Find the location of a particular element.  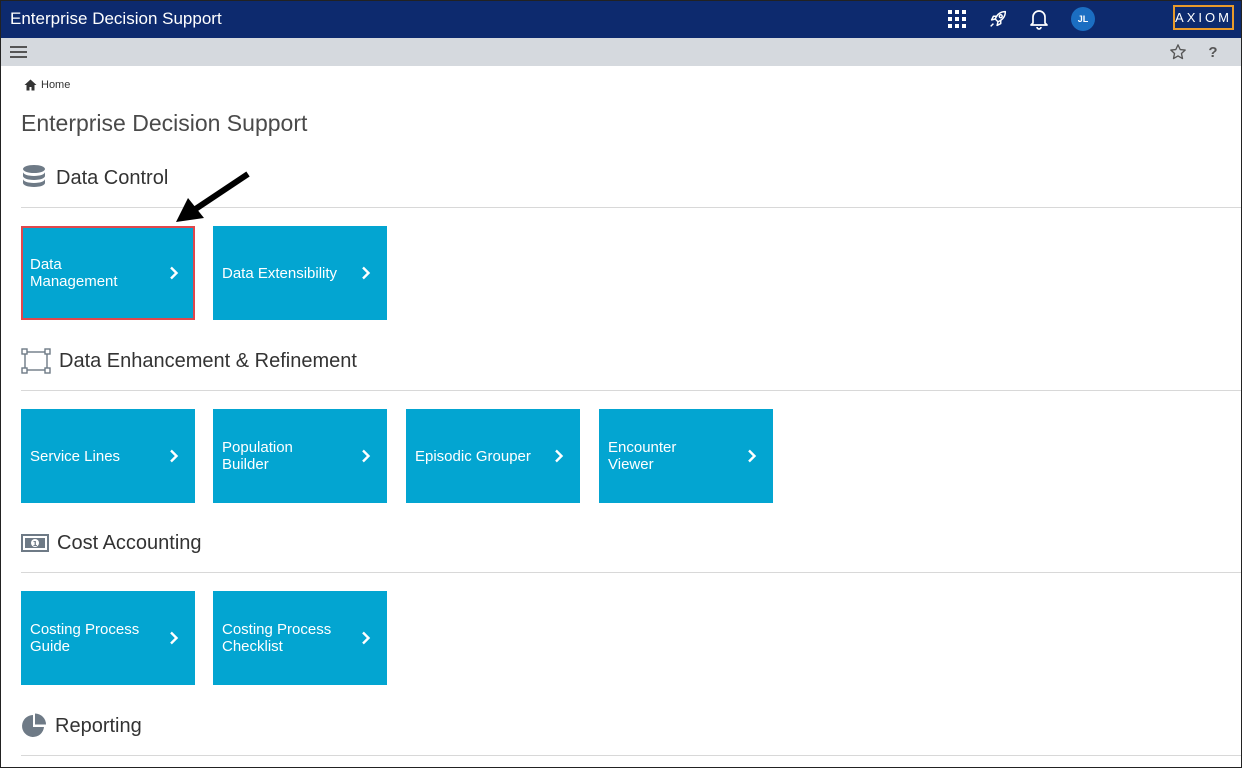

tile-label: Data Management is located at coordinates (74, 273).